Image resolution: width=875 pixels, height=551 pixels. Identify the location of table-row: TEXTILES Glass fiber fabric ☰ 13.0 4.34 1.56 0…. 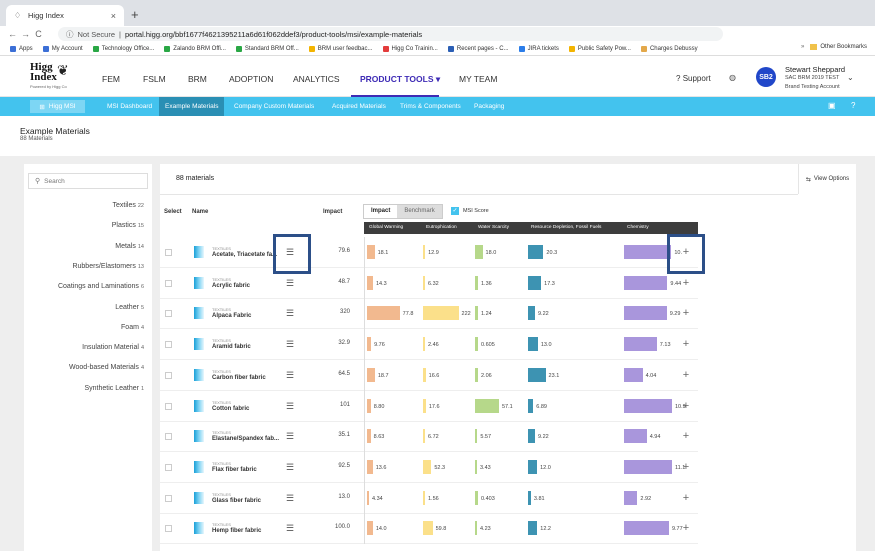
(429, 498).